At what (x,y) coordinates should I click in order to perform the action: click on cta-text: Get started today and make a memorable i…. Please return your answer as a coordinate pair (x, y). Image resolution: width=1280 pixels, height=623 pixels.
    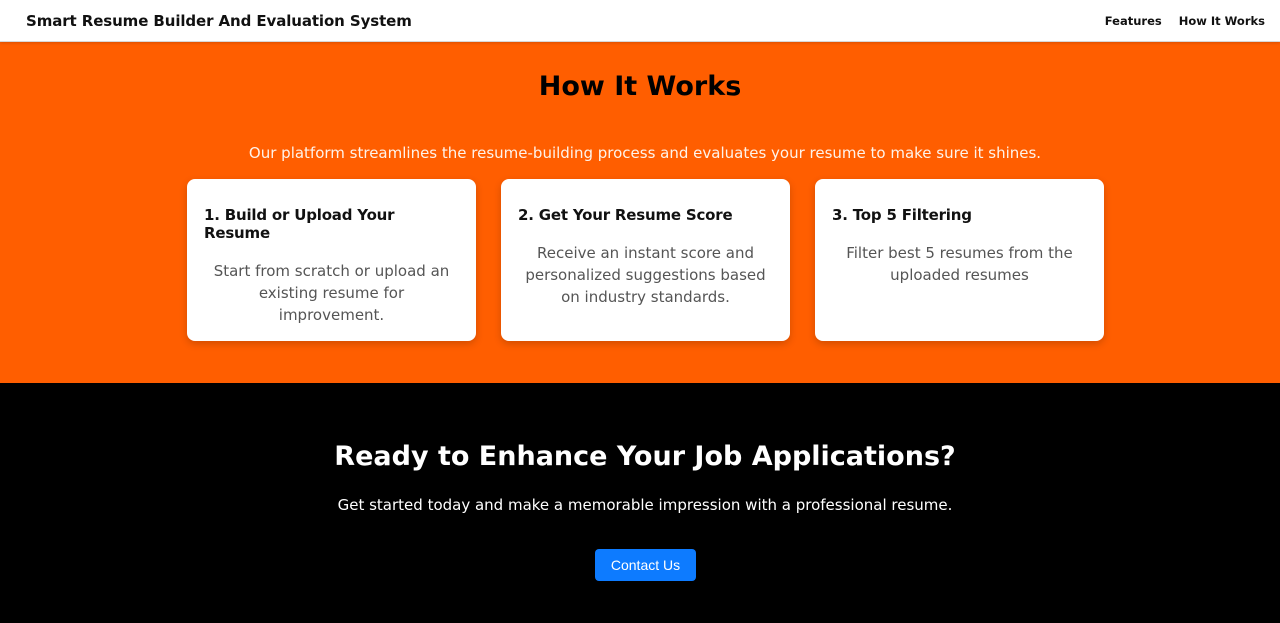
    Looking at the image, I should click on (645, 505).